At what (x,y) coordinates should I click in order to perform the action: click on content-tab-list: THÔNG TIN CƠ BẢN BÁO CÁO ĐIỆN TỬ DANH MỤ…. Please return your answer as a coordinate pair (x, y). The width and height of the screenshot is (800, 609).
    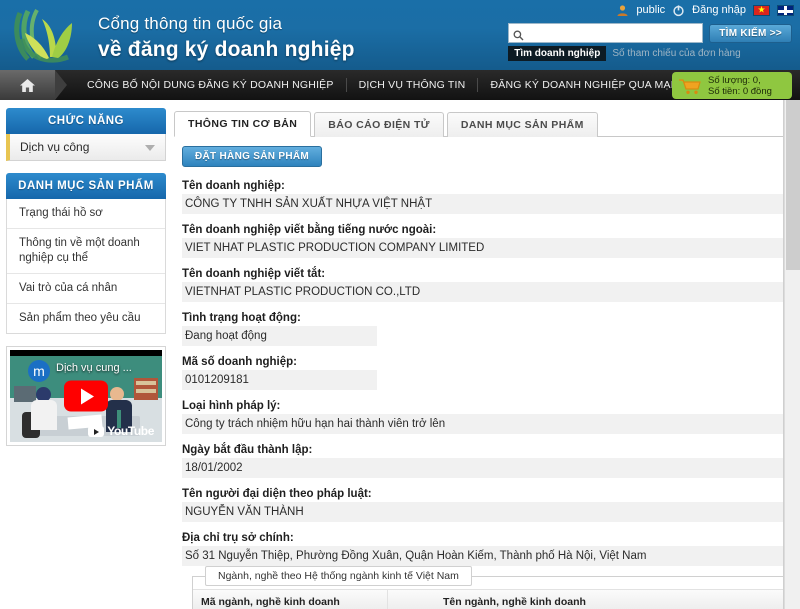
    Looking at the image, I should click on (483, 123).